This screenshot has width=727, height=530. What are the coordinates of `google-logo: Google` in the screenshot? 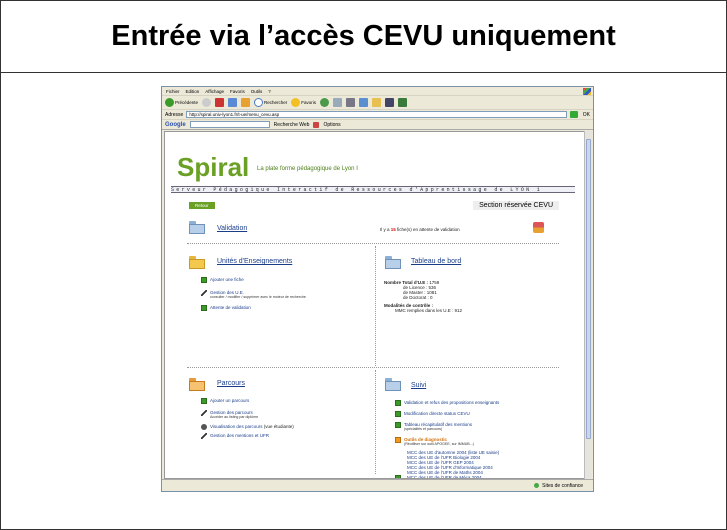 It's located at (175, 125).